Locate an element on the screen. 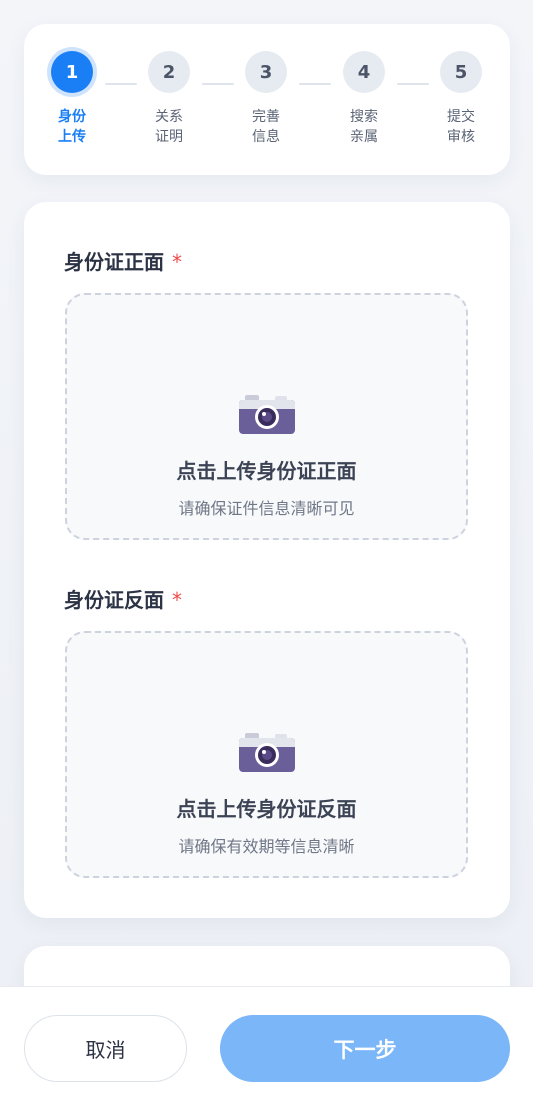 The width and height of the screenshot is (533, 1106). front-field-title: 身份证正面 * is located at coordinates (123, 260).